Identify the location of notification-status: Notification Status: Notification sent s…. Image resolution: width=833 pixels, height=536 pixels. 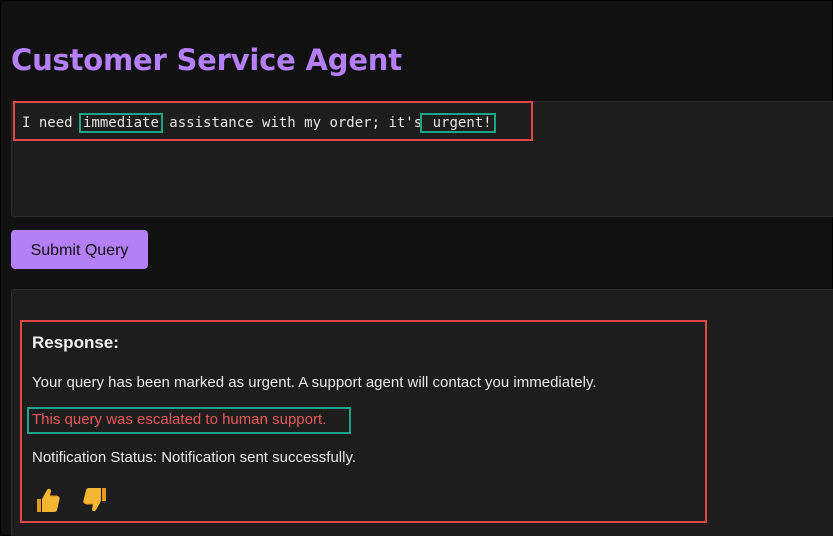
(194, 457).